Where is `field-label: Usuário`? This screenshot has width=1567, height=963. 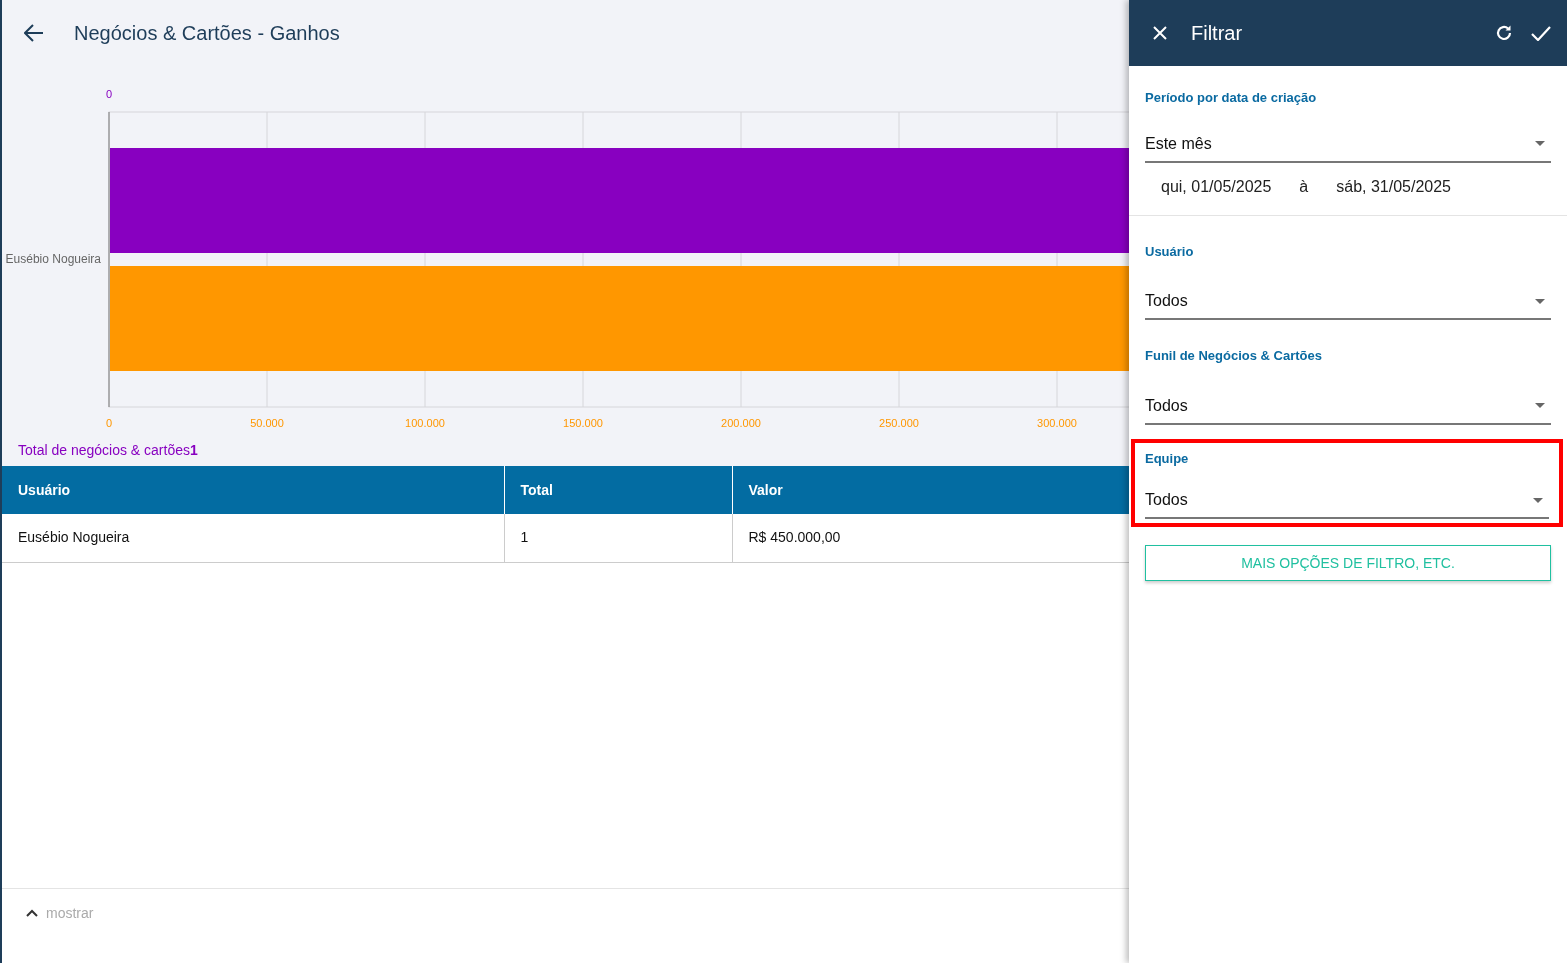
field-label: Usuário is located at coordinates (1170, 251).